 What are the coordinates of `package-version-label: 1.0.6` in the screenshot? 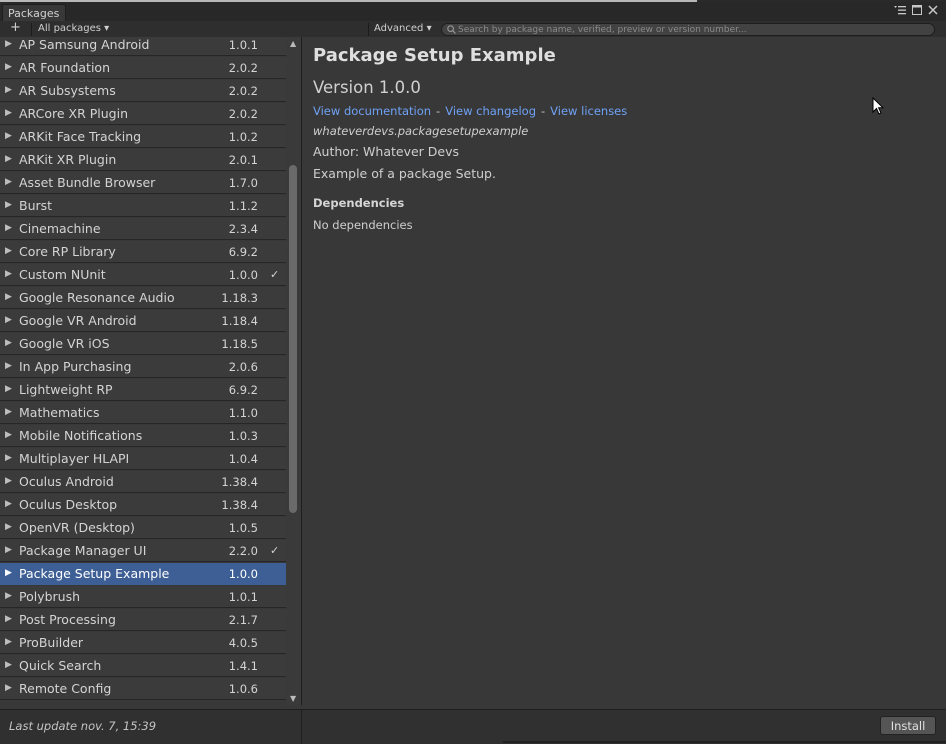 It's located at (243, 689).